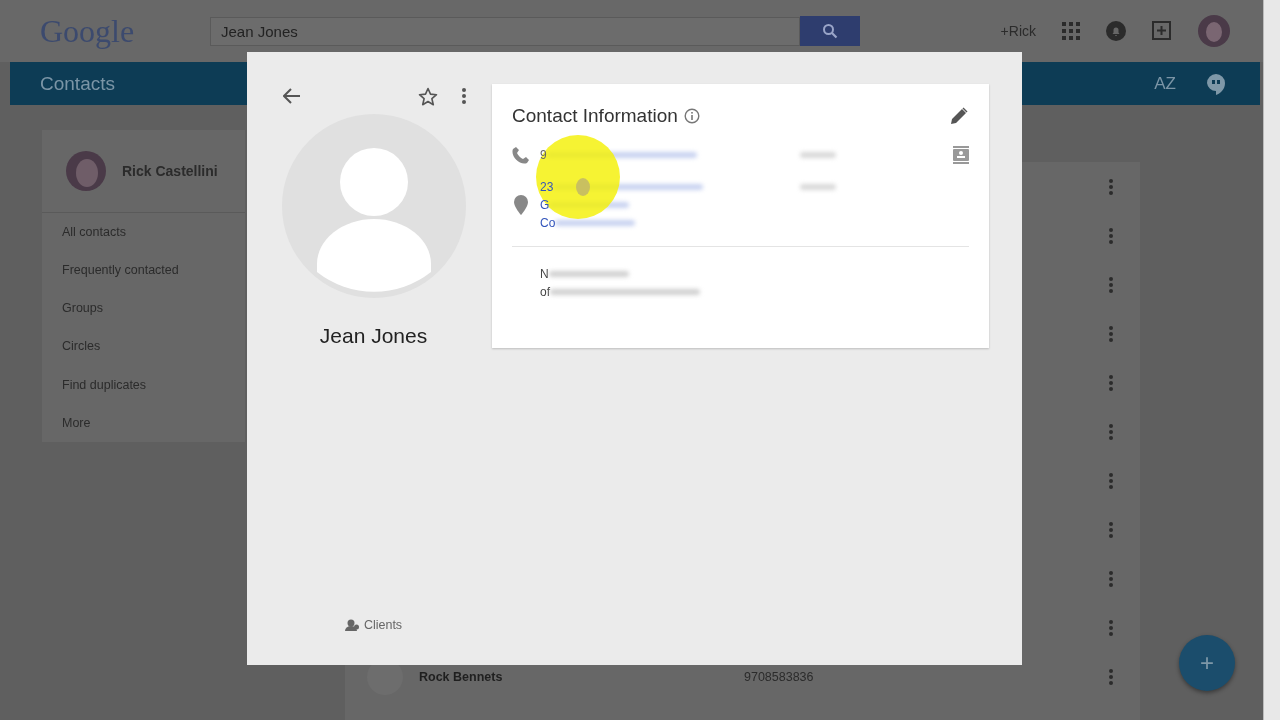 Image resolution: width=1280 pixels, height=720 pixels. I want to click on sidebar-item: Circles, so click(143, 346).